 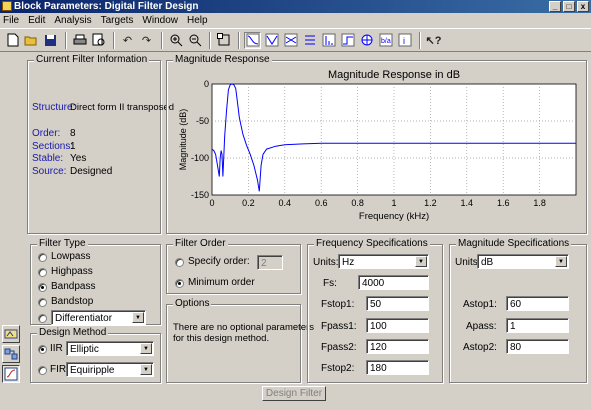 I want to click on maximize-button: □, so click(x=569, y=6).